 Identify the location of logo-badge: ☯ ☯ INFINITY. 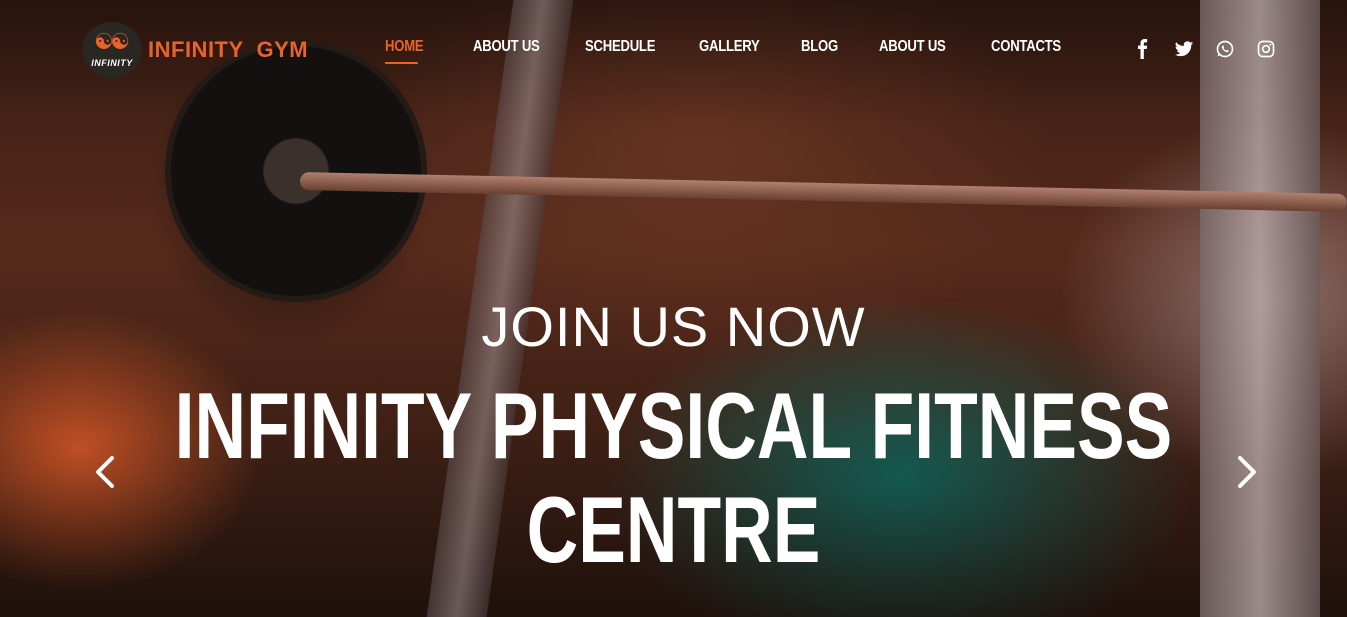
(112, 50).